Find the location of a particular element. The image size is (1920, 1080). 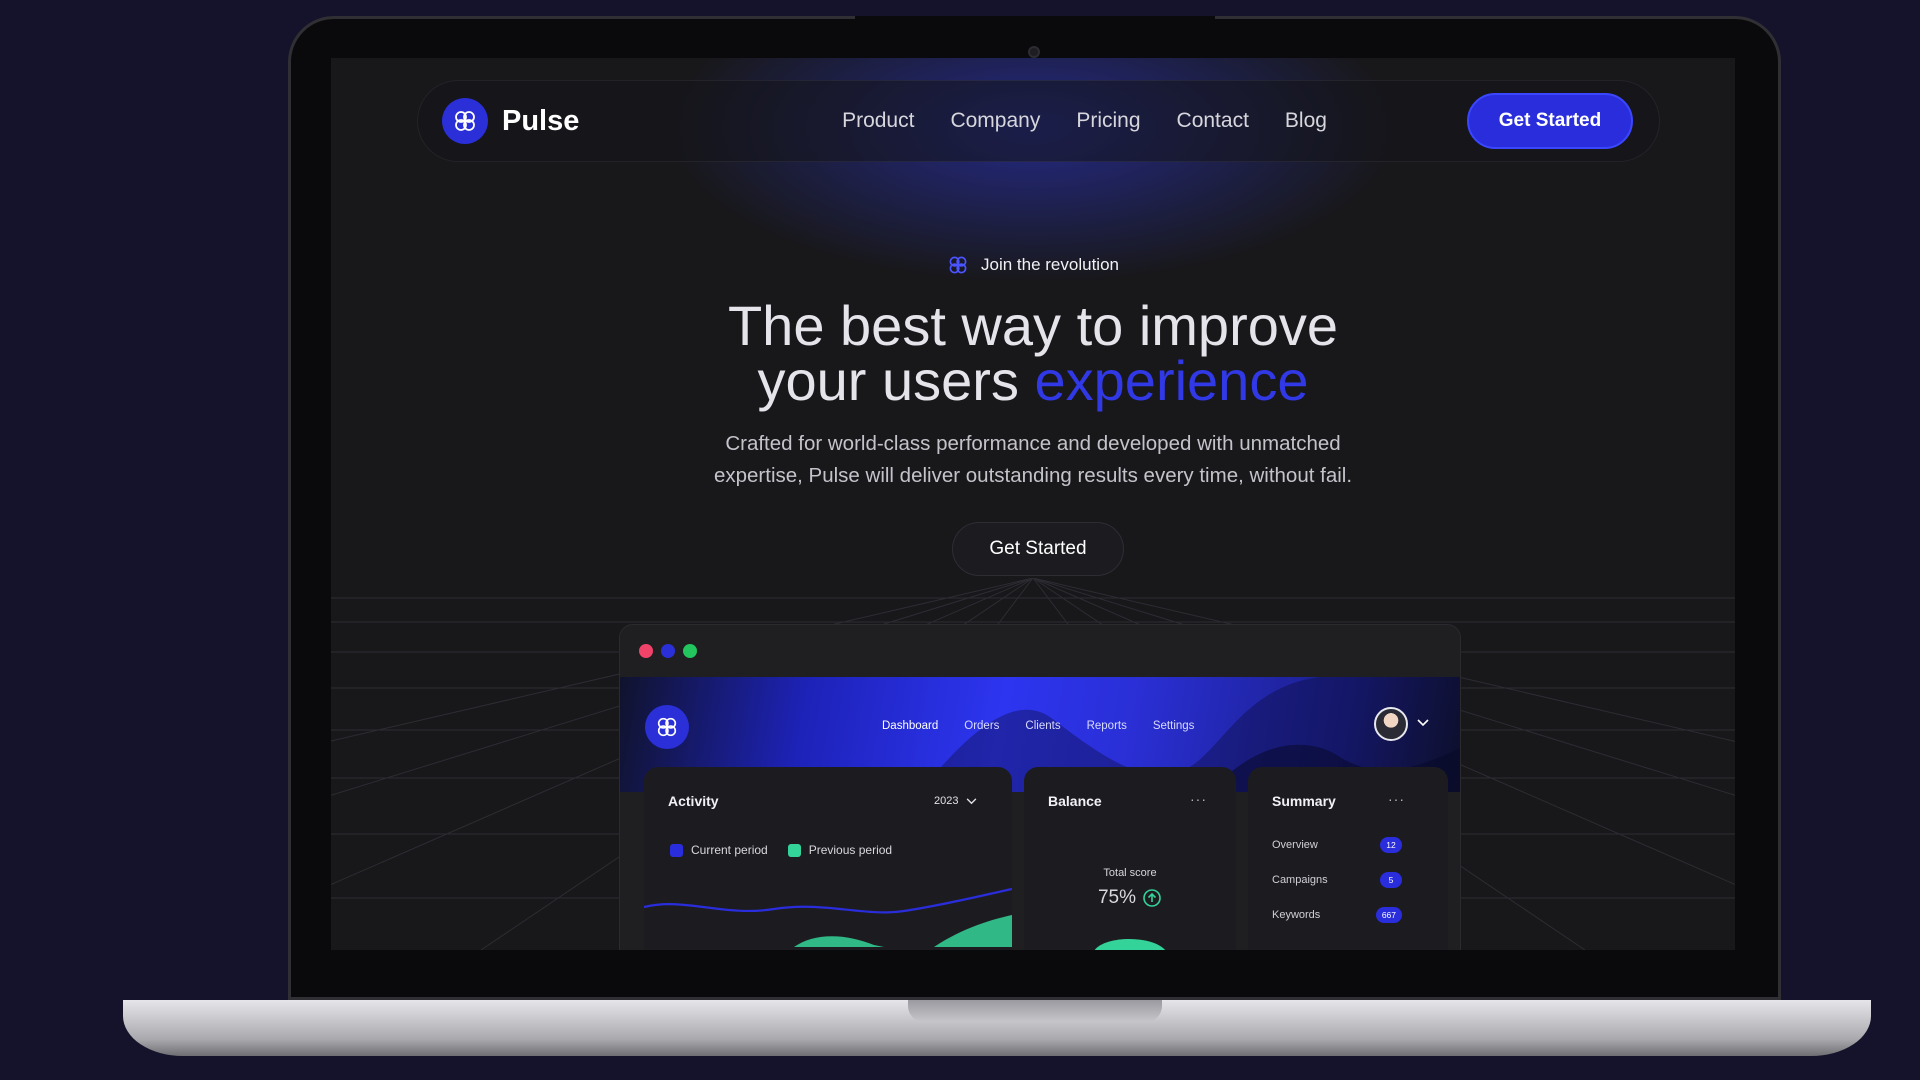

window-minimize-dot is located at coordinates (668, 651).